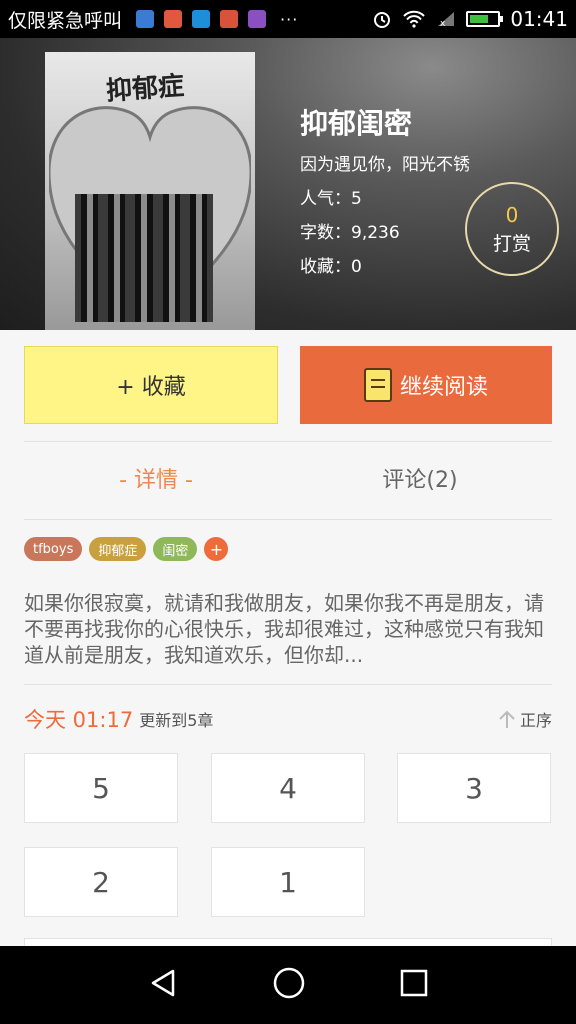 This screenshot has width=576, height=1024. What do you see at coordinates (288, 684) in the screenshot?
I see `divider-summary` at bounding box center [288, 684].